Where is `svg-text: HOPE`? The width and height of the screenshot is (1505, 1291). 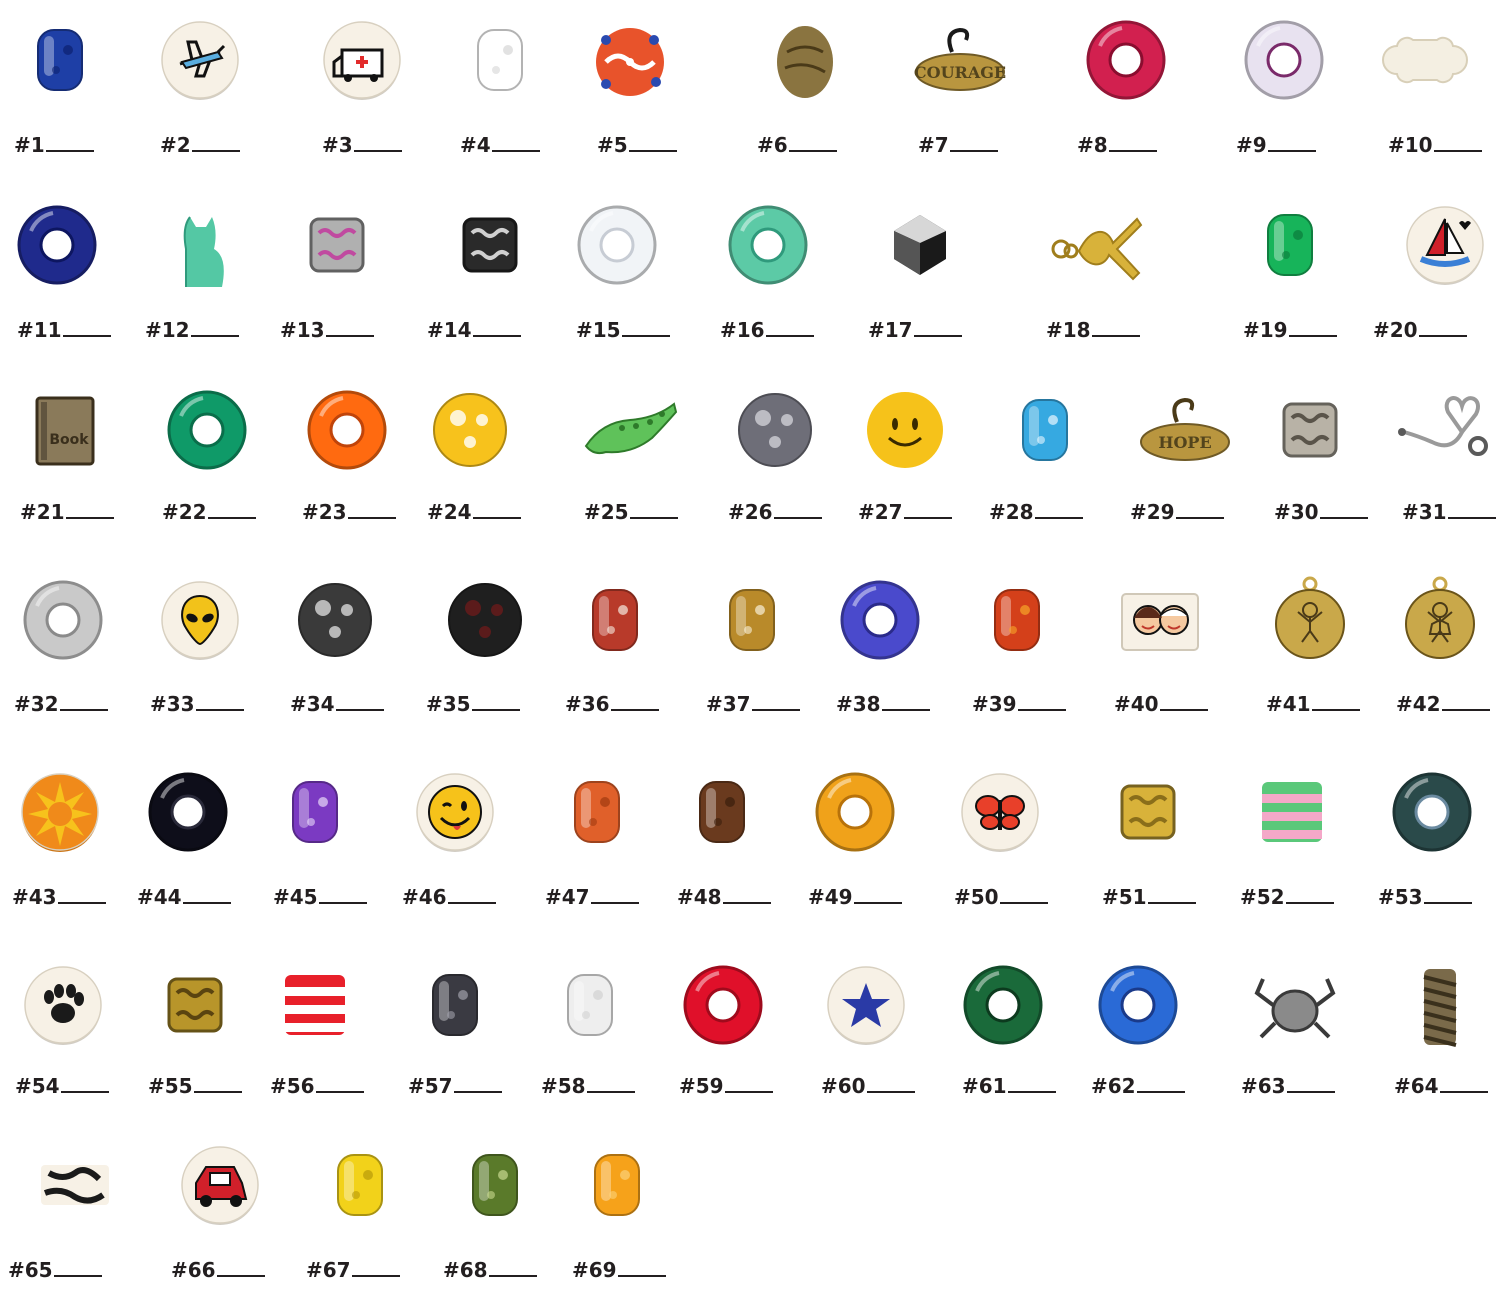 svg-text: HOPE is located at coordinates (1184, 442).